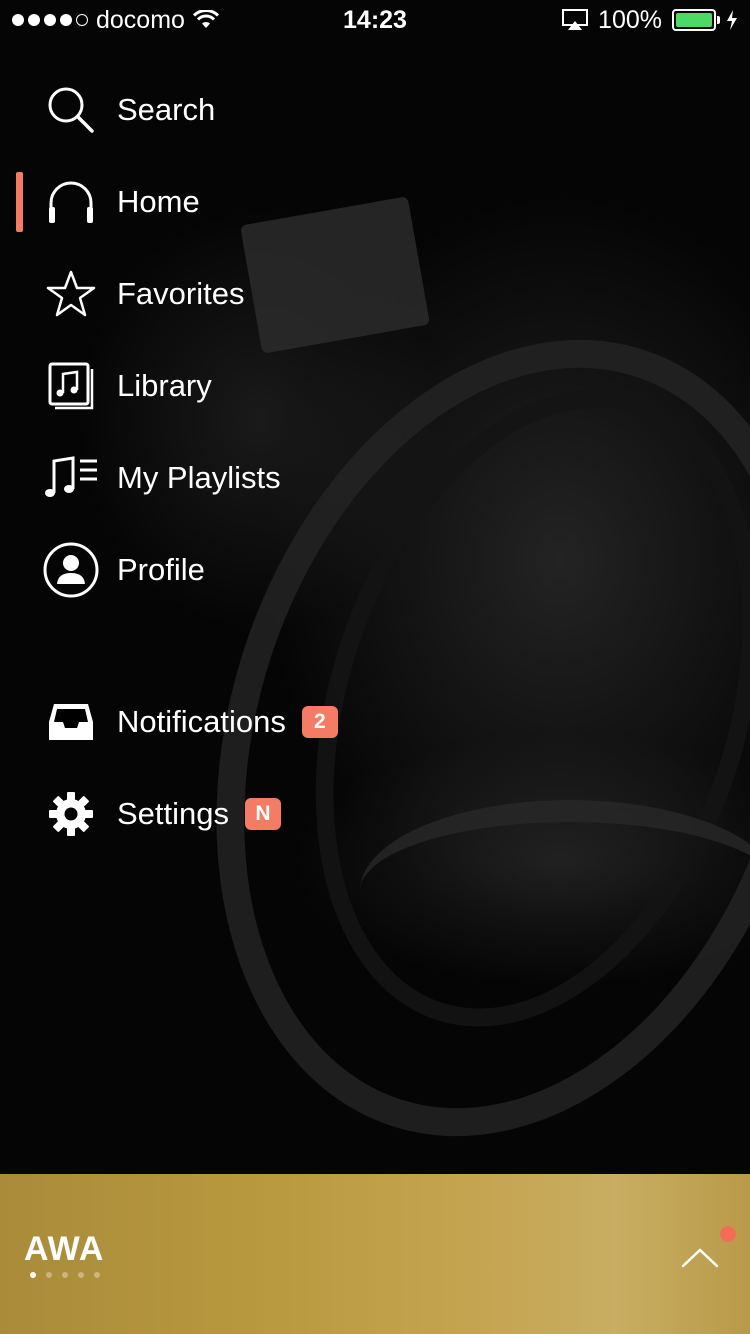 The height and width of the screenshot is (1334, 750). I want to click on notifications-label: Notifications, so click(201, 721).